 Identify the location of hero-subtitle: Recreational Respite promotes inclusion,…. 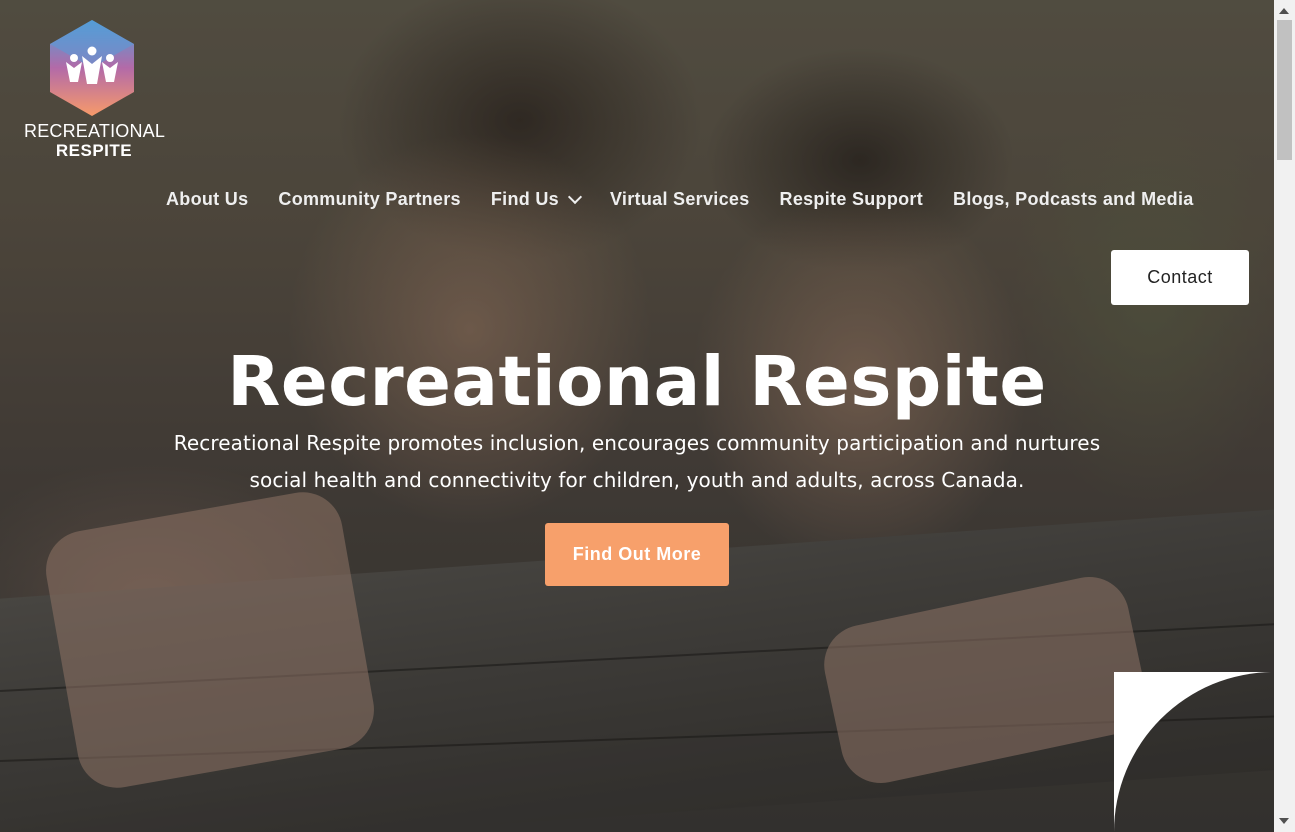
(637, 461).